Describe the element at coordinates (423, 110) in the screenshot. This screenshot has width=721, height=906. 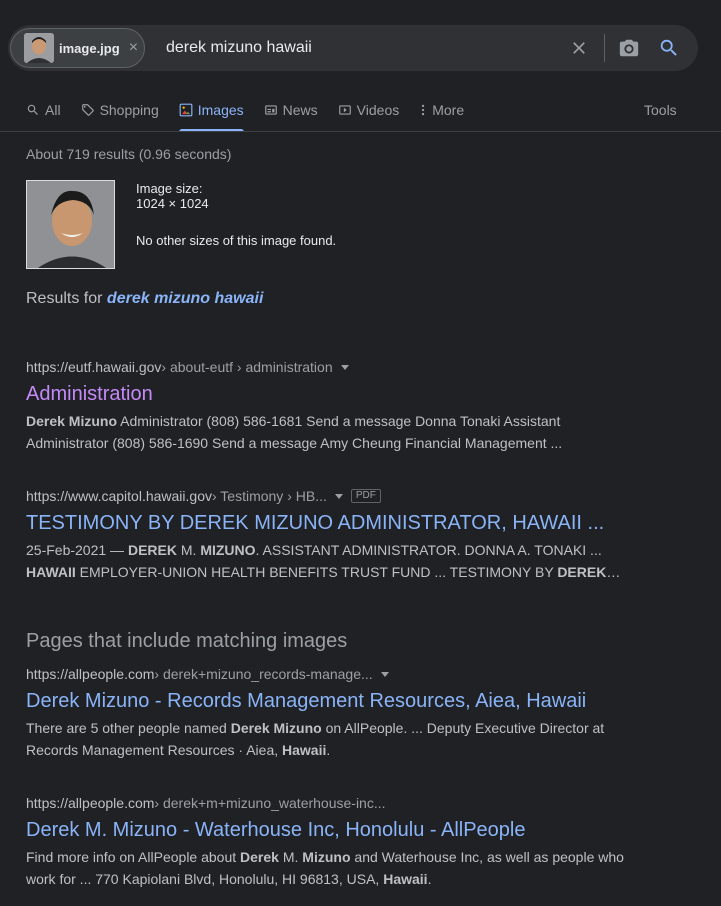
I see `more-vert-icon` at that location.